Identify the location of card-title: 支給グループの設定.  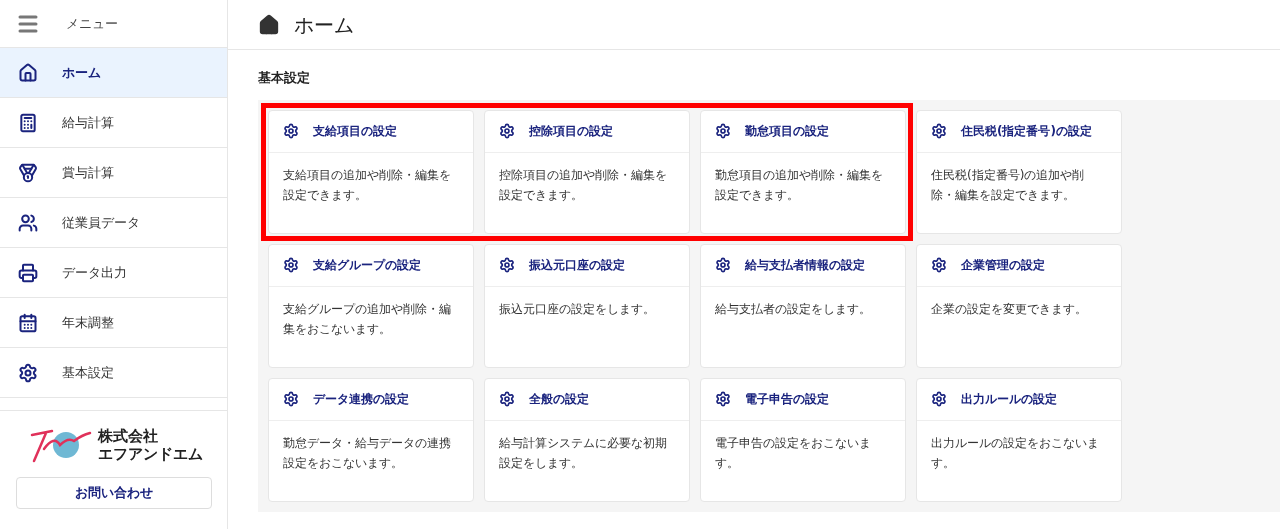
(367, 265).